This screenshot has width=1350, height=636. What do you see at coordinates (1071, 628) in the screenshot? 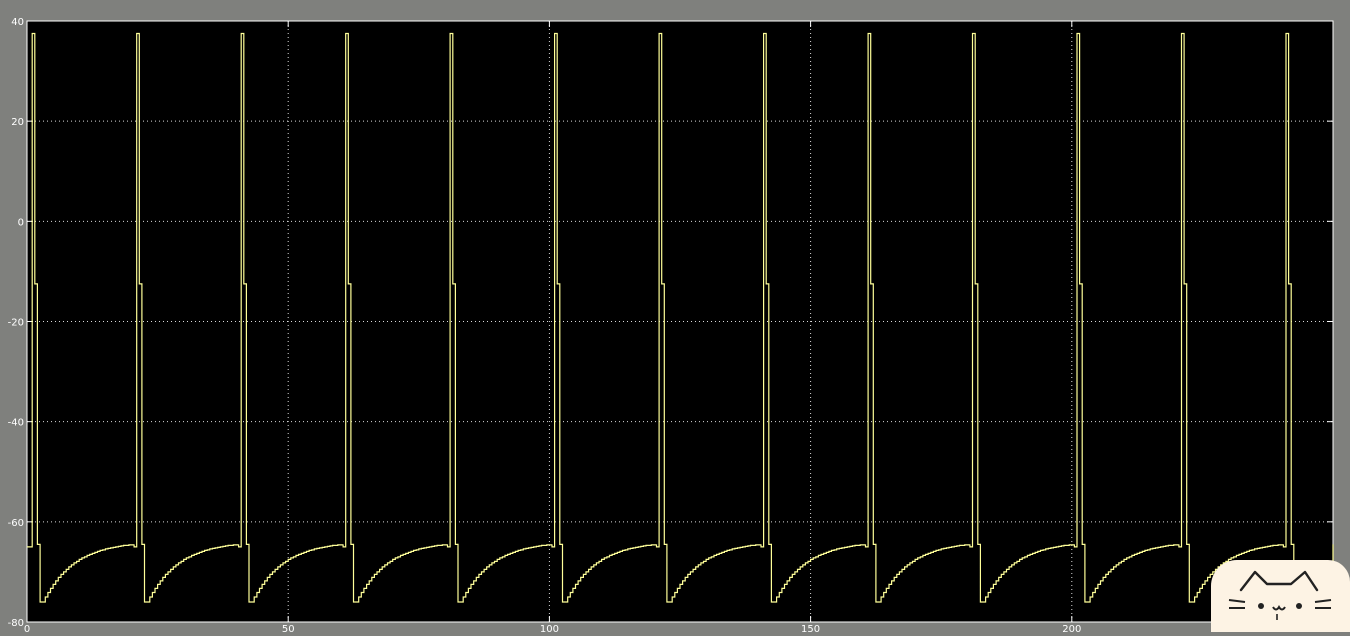
I see `x-tick-label: 200` at bounding box center [1071, 628].